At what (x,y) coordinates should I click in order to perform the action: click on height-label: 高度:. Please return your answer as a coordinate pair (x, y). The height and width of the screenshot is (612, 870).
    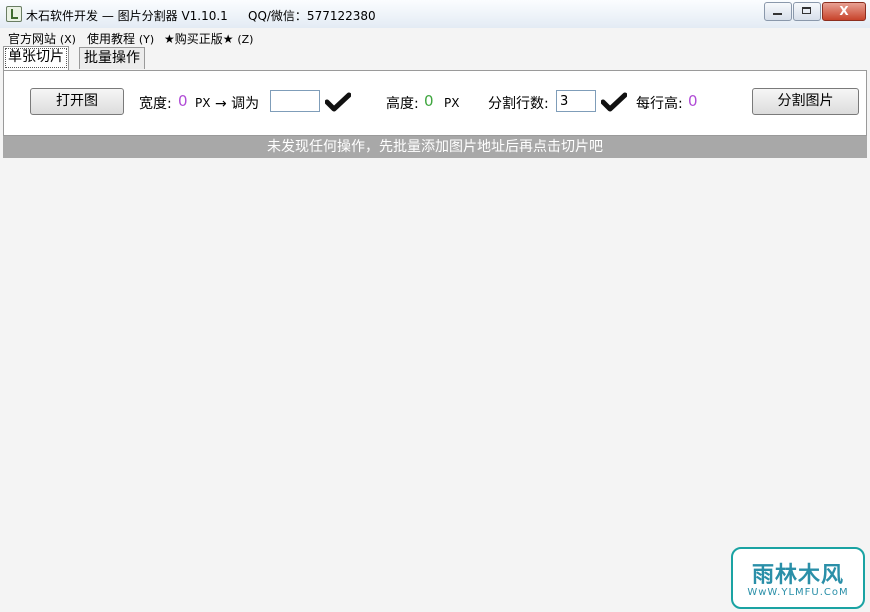
    Looking at the image, I should click on (402, 104).